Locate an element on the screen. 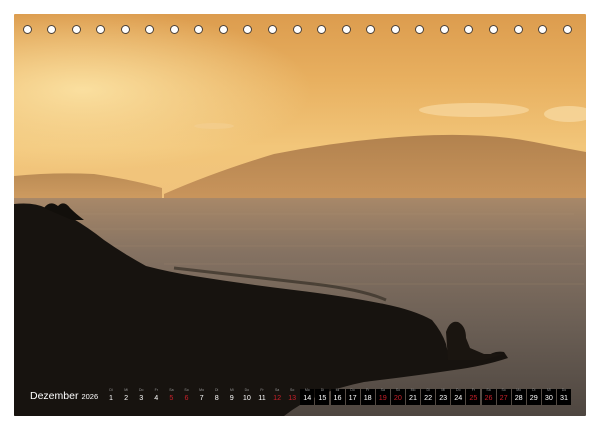  day-number: 5 is located at coordinates (171, 397).